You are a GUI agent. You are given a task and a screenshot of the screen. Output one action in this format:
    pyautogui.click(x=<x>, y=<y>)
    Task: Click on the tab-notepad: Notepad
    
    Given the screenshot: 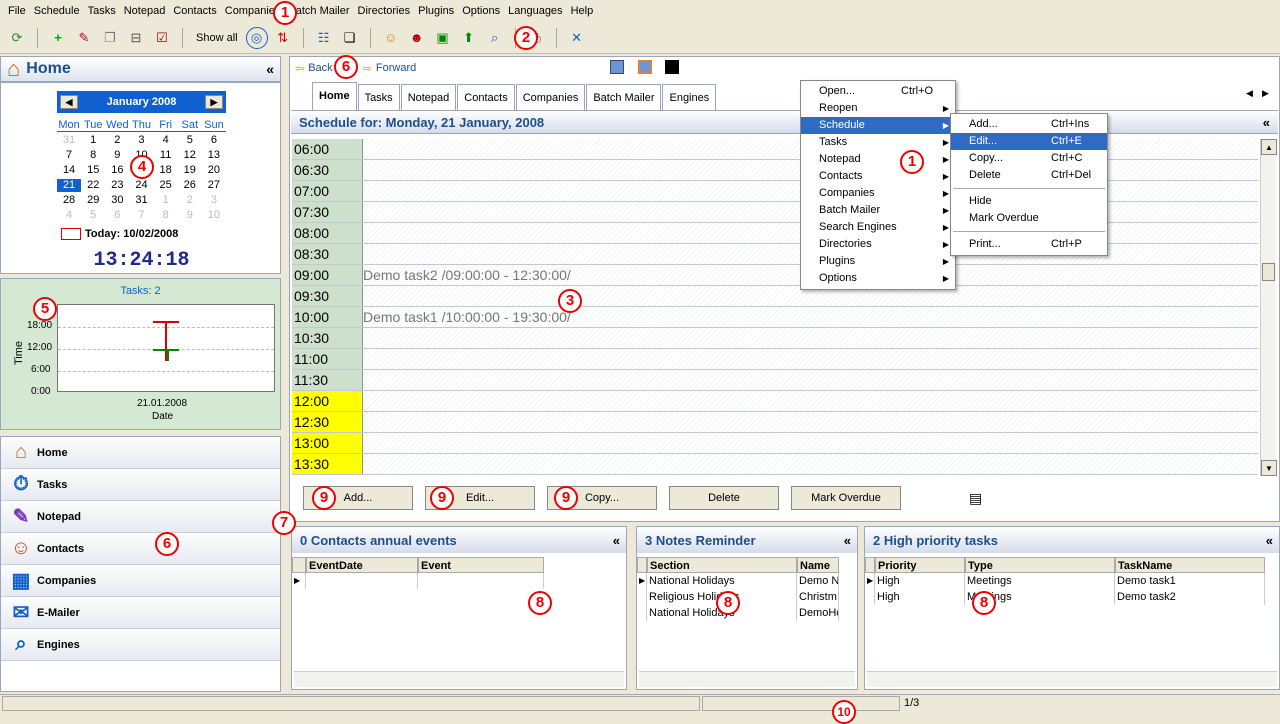 What is the action you would take?
    pyautogui.click(x=428, y=97)
    